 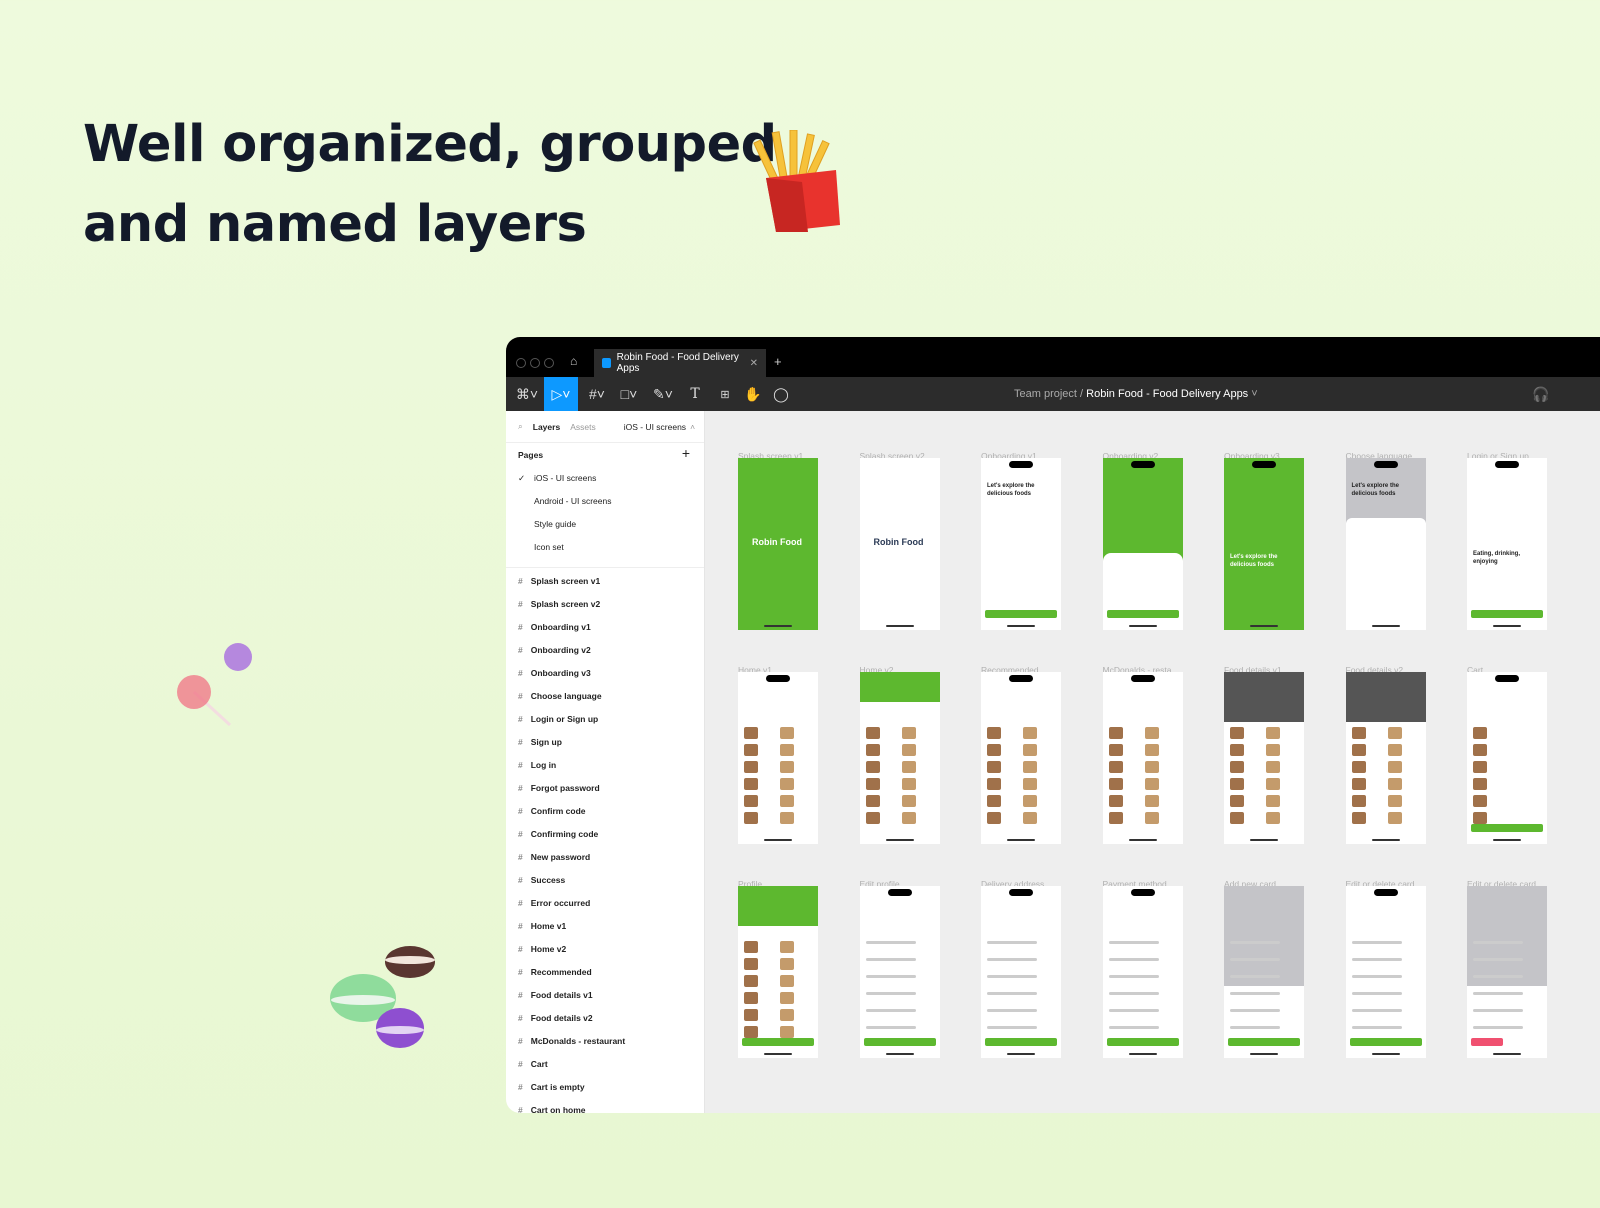 I want to click on new-tab-icon: +, so click(x=778, y=361).